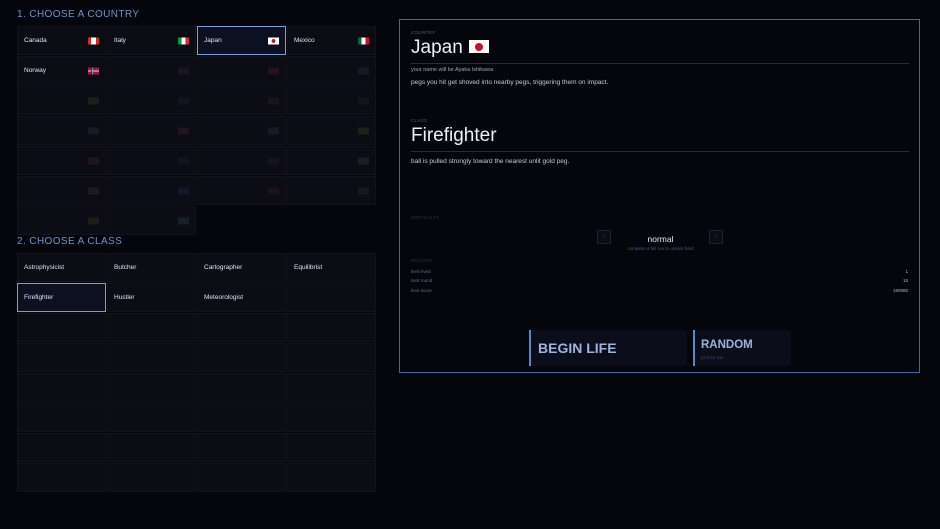 This screenshot has height=529, width=940. Describe the element at coordinates (422, 260) in the screenshot. I see `record-heading: RECORD` at that location.